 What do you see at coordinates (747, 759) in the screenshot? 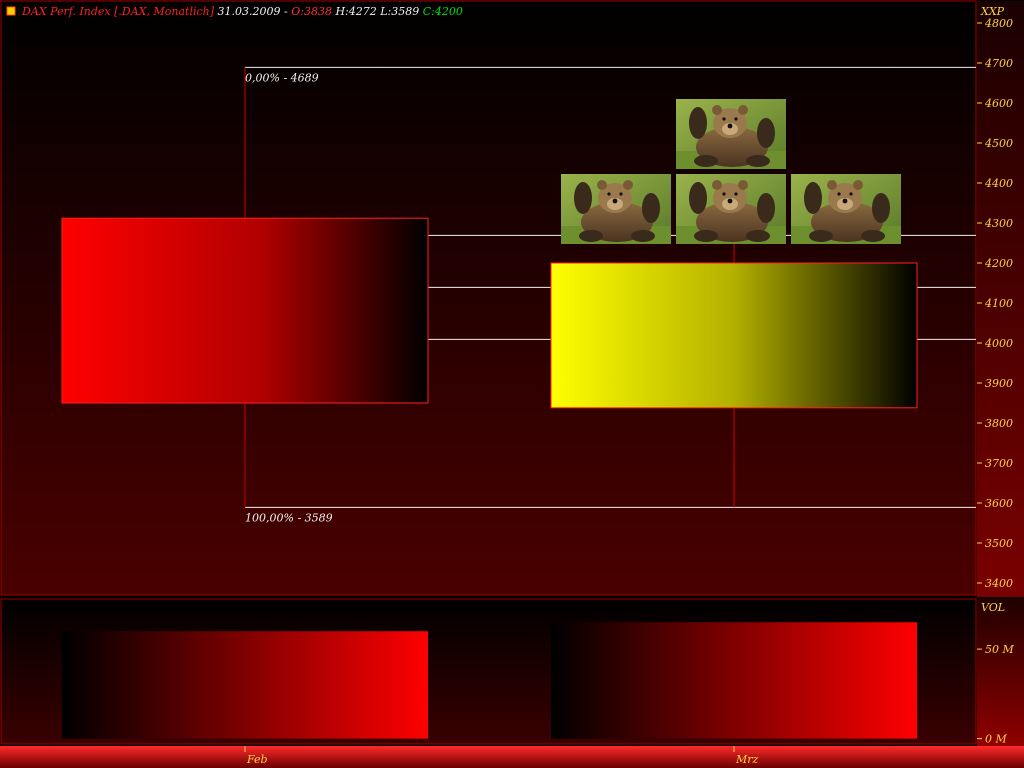
I see `time-tick-label: Mrz` at bounding box center [747, 759].